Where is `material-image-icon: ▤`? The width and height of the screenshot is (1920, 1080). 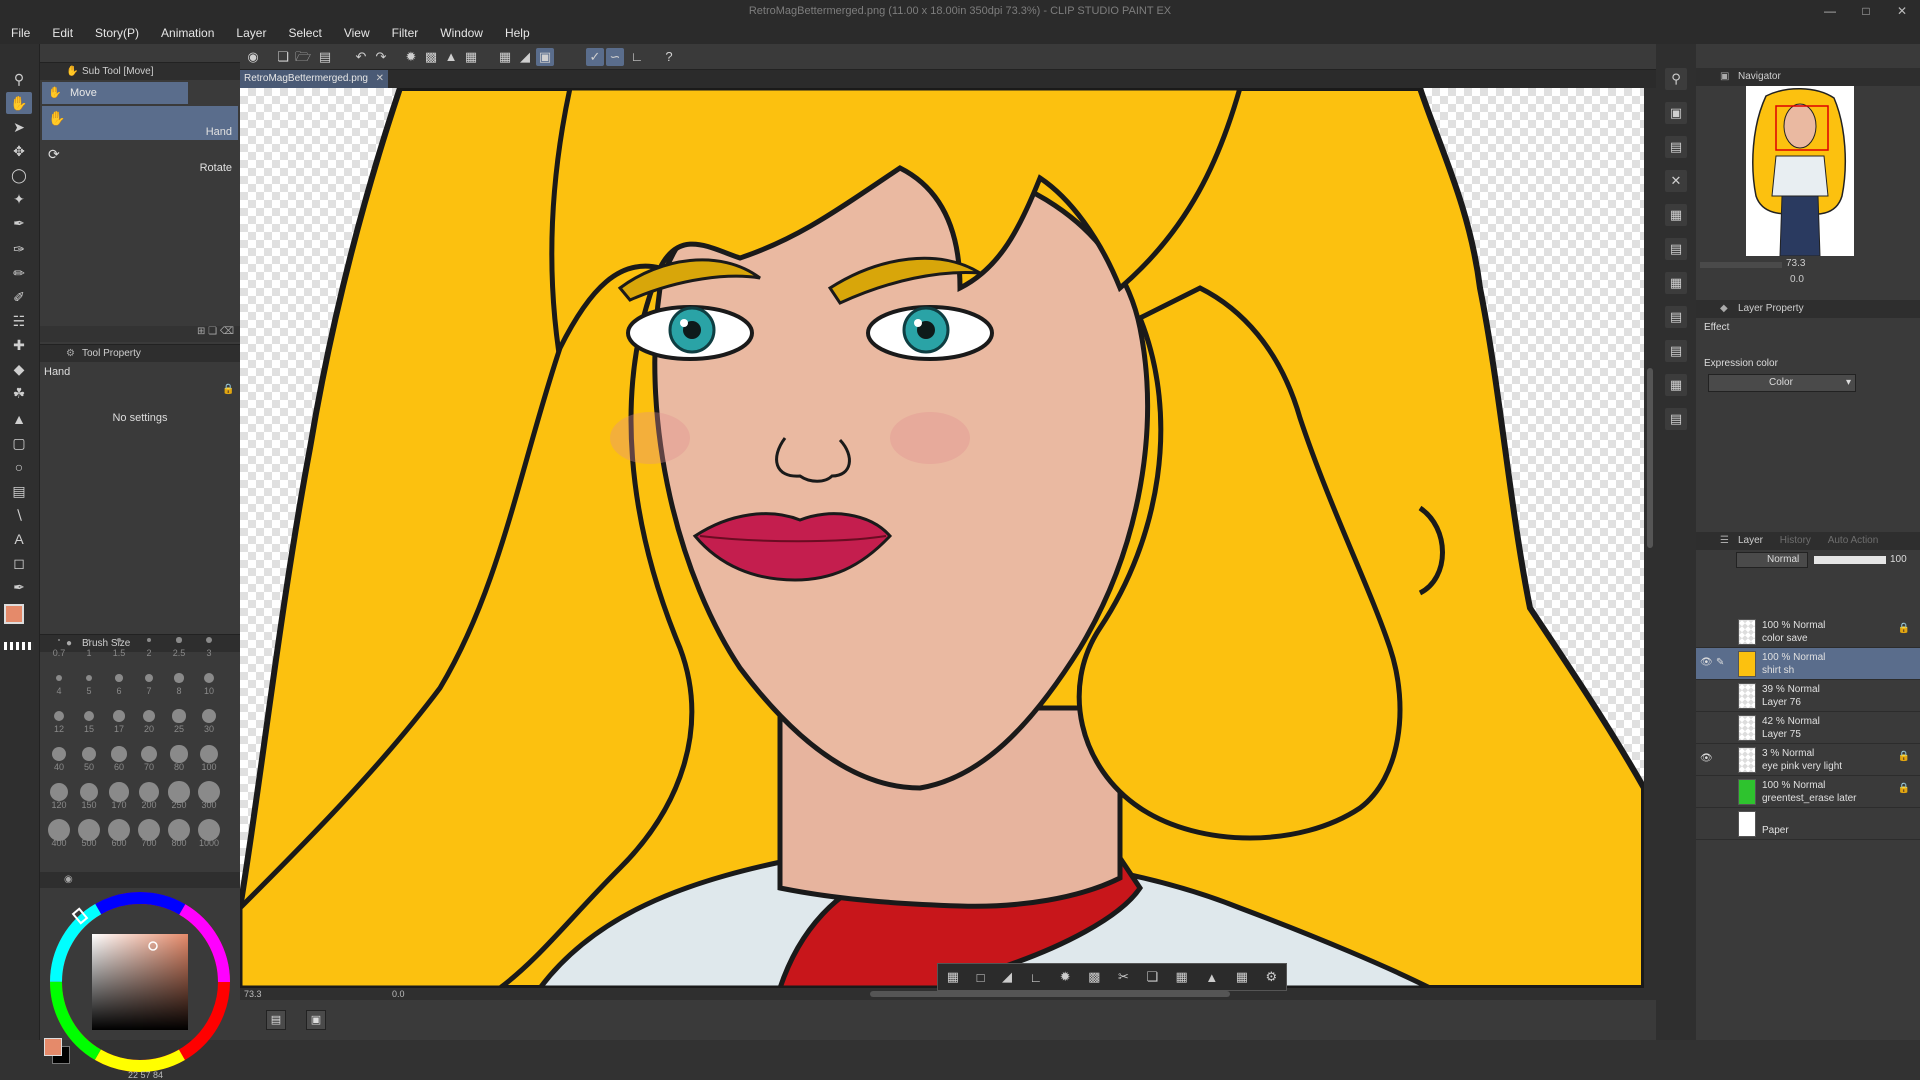 material-image-icon: ▤ is located at coordinates (1676, 317).